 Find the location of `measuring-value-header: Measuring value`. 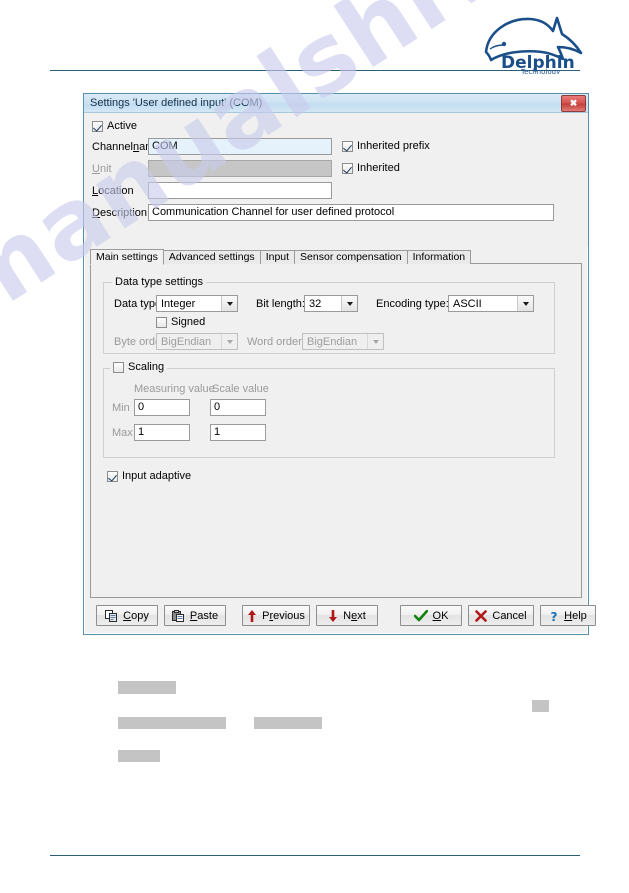

measuring-value-header: Measuring value is located at coordinates (174, 389).